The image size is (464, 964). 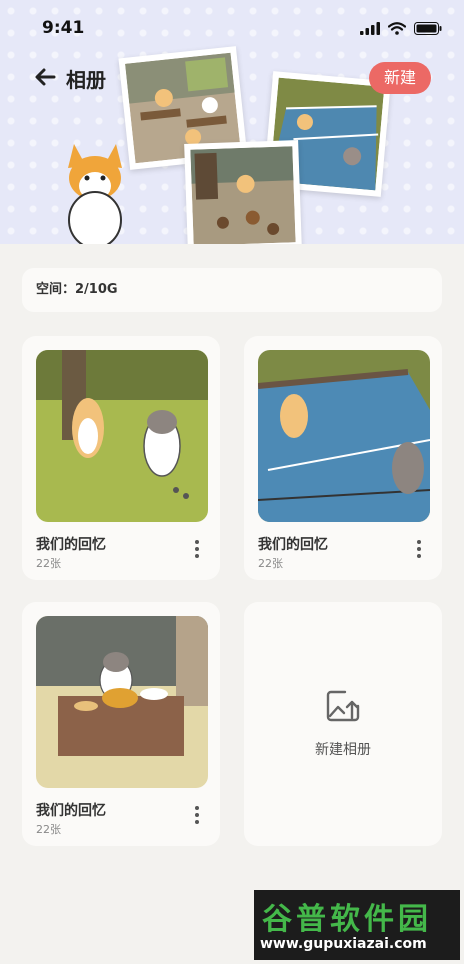 What do you see at coordinates (428, 28) in the screenshot?
I see `battery-icon` at bounding box center [428, 28].